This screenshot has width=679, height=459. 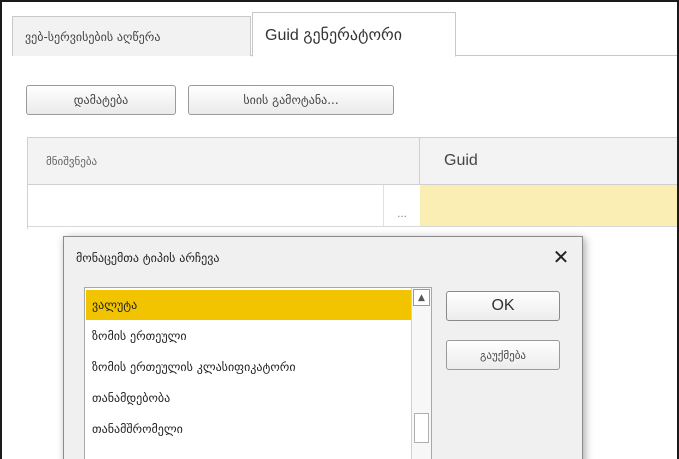 What do you see at coordinates (101, 100) in the screenshot?
I see `add-button: დამატება` at bounding box center [101, 100].